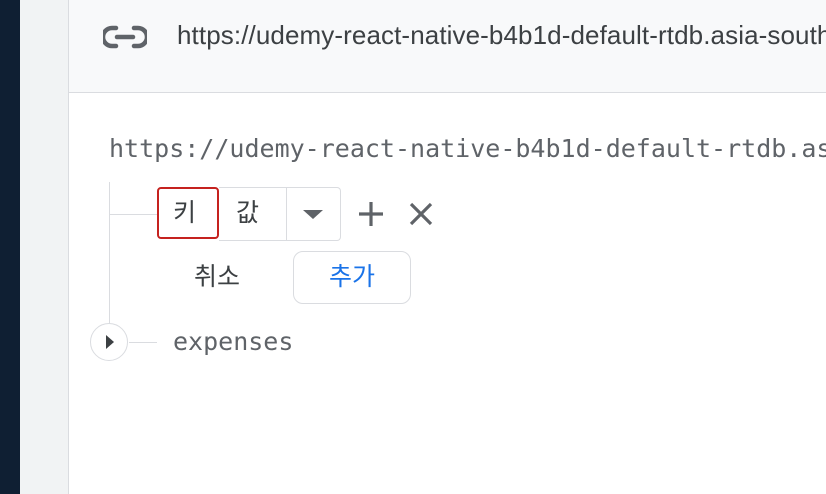 This screenshot has height=494, width=826. Describe the element at coordinates (134, 214) in the screenshot. I see `tree-connector-new-child` at that location.